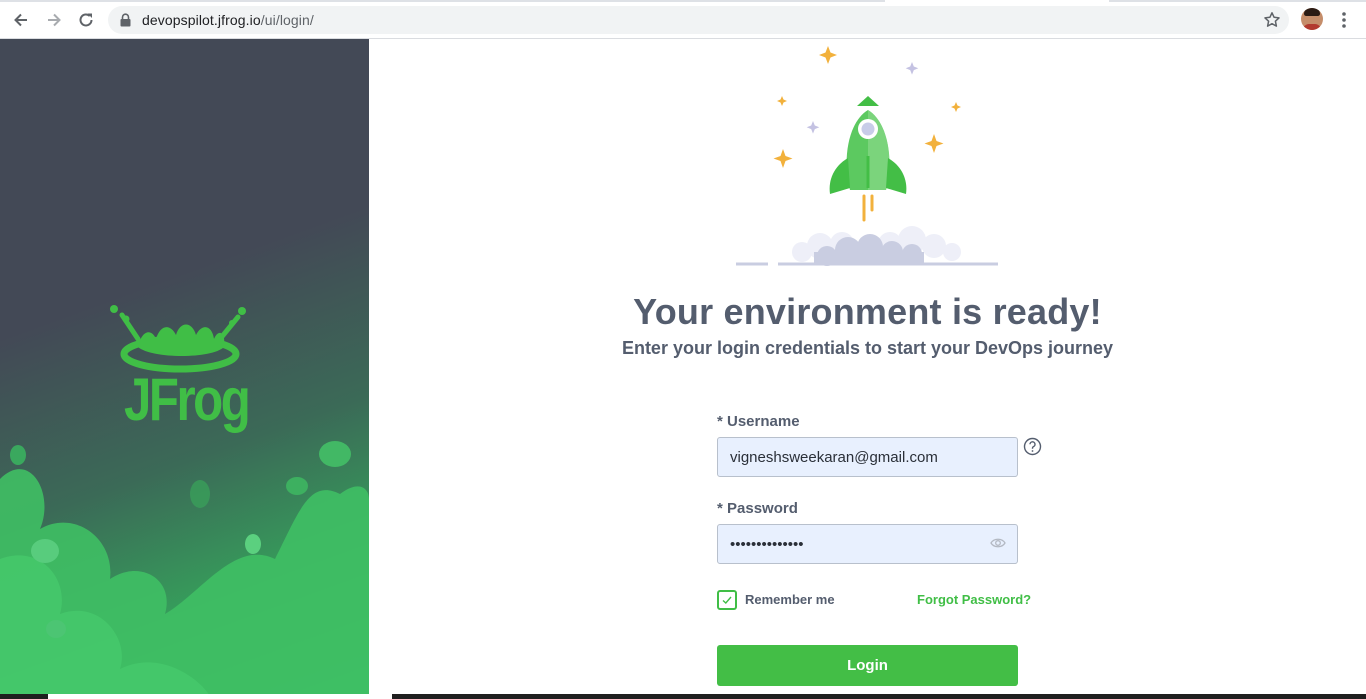 The image size is (1366, 699). I want to click on username-label: * Username, so click(758, 421).